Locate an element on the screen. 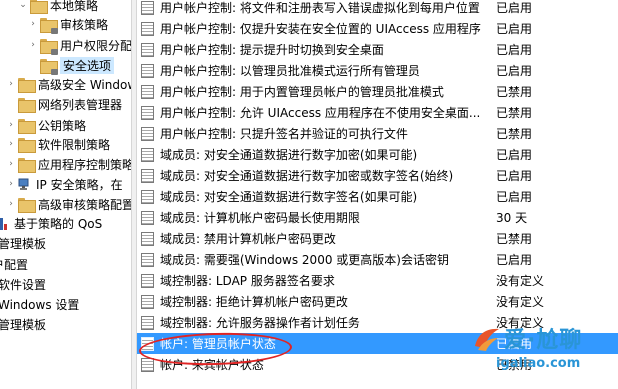 The width and height of the screenshot is (618, 389). expand-chevron-icon: ⌄ is located at coordinates (23, 5).